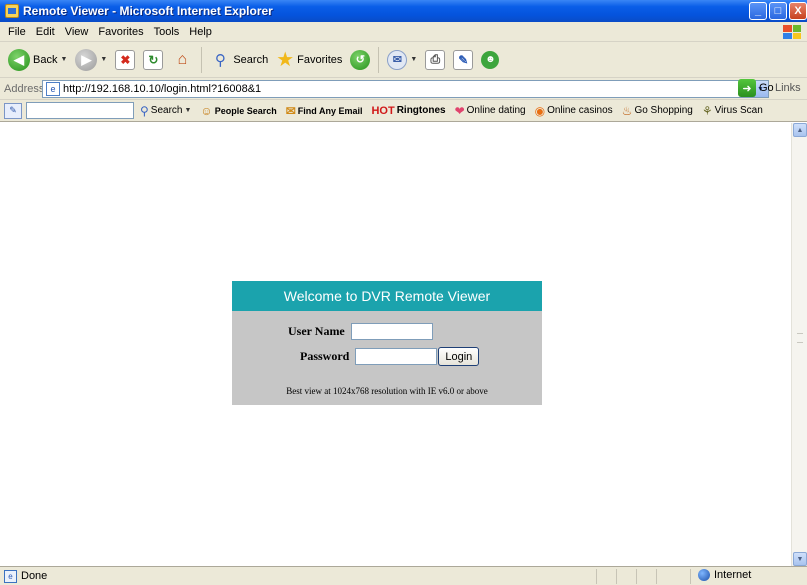 The image size is (807, 585). Describe the element at coordinates (738, 110) in the screenshot. I see `virus-scan-label: Virus Scan` at that location.